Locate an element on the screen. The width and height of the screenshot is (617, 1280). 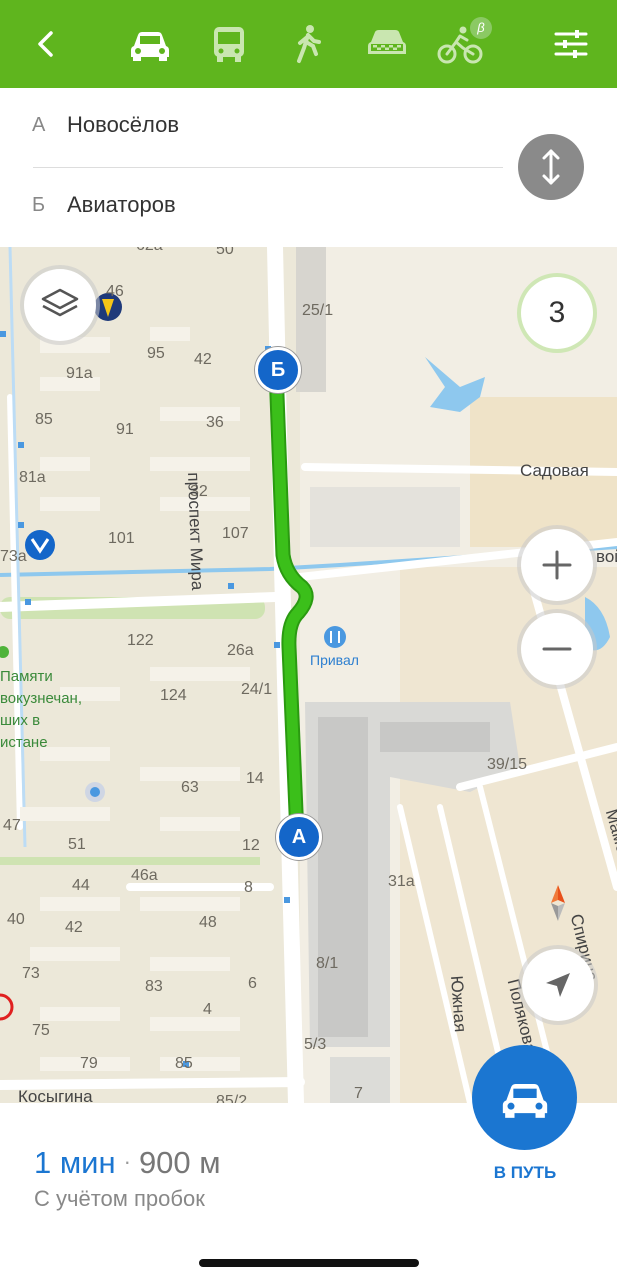
house-label: 91а is located at coordinates (79, 373).